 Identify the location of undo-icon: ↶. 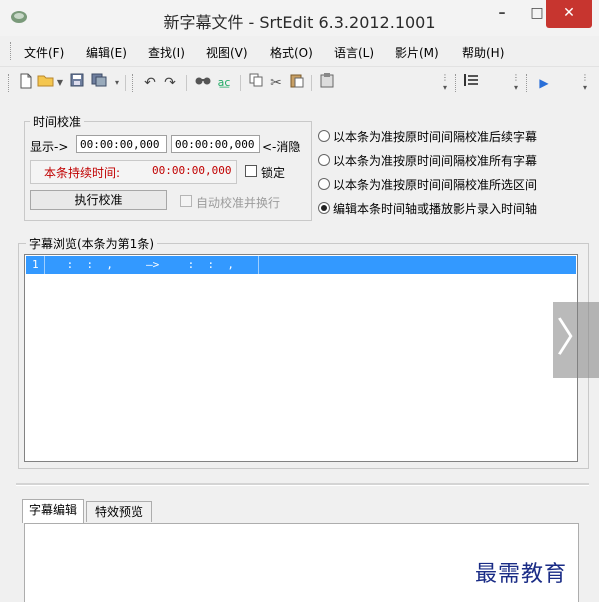
(150, 83).